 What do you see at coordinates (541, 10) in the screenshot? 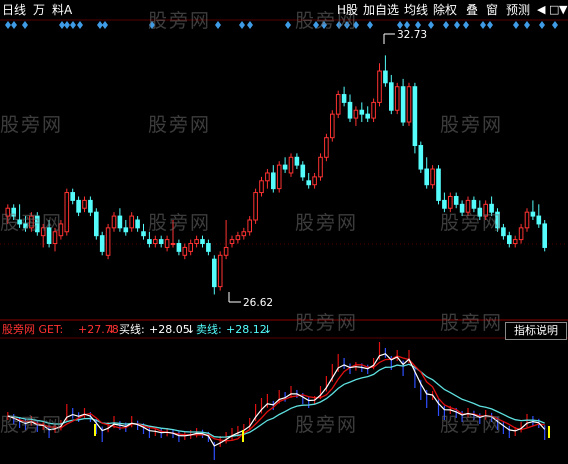
I see `prev-arrow-icon: ◀` at bounding box center [541, 10].